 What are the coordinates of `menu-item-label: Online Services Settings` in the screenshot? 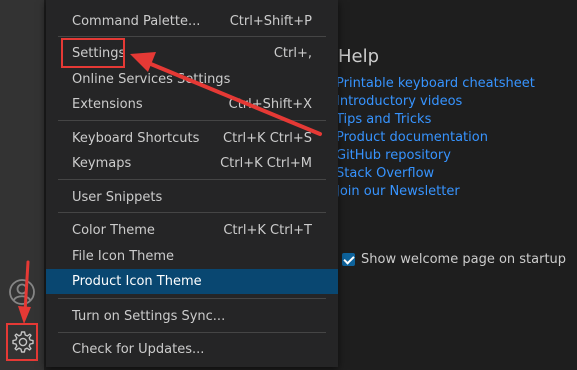 It's located at (151, 79).